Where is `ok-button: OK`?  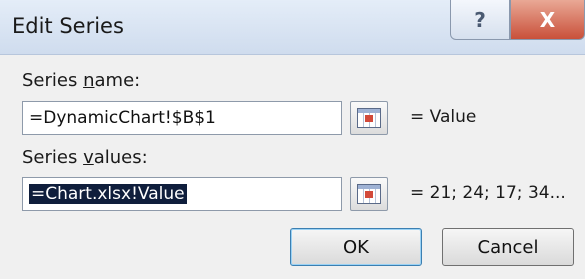 ok-button: OK is located at coordinates (356, 247).